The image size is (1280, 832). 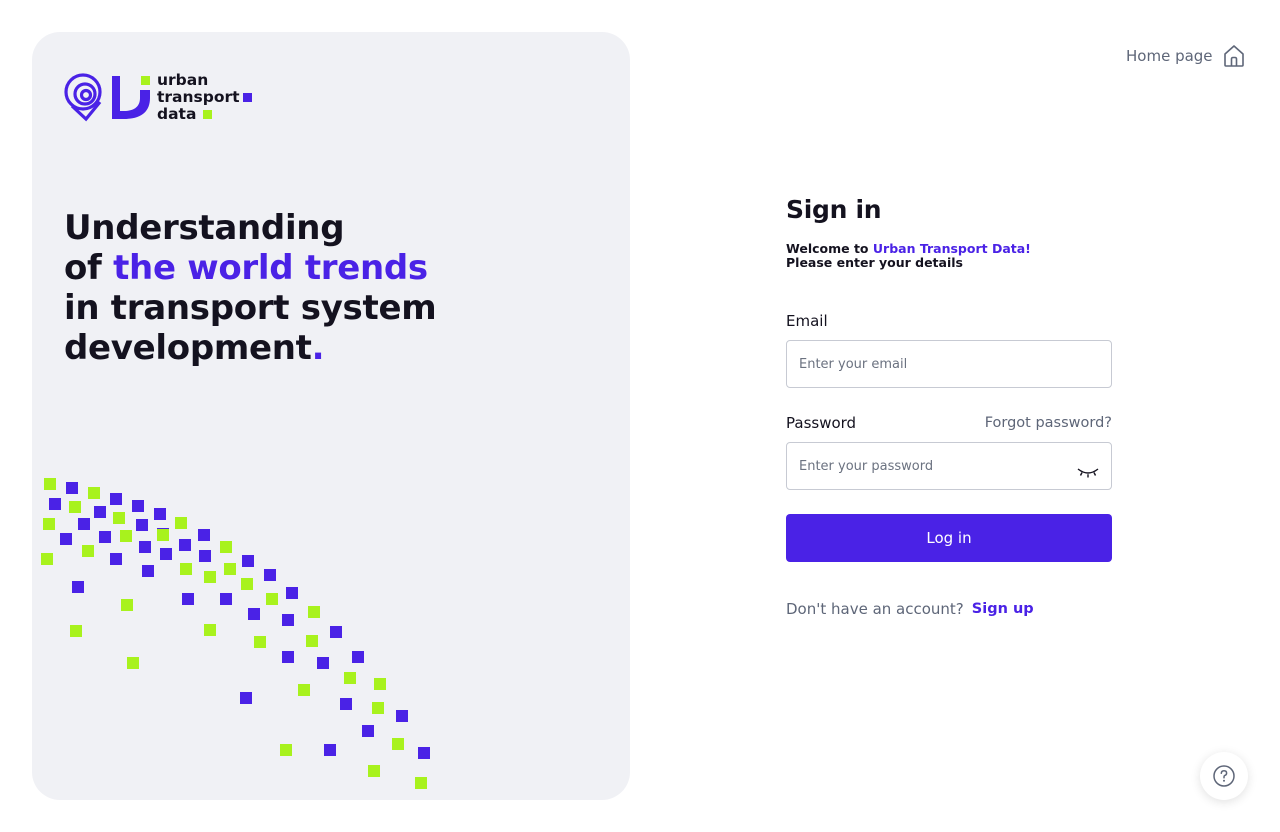 What do you see at coordinates (204, 228) in the screenshot?
I see `headline-line-1: Understanding` at bounding box center [204, 228].